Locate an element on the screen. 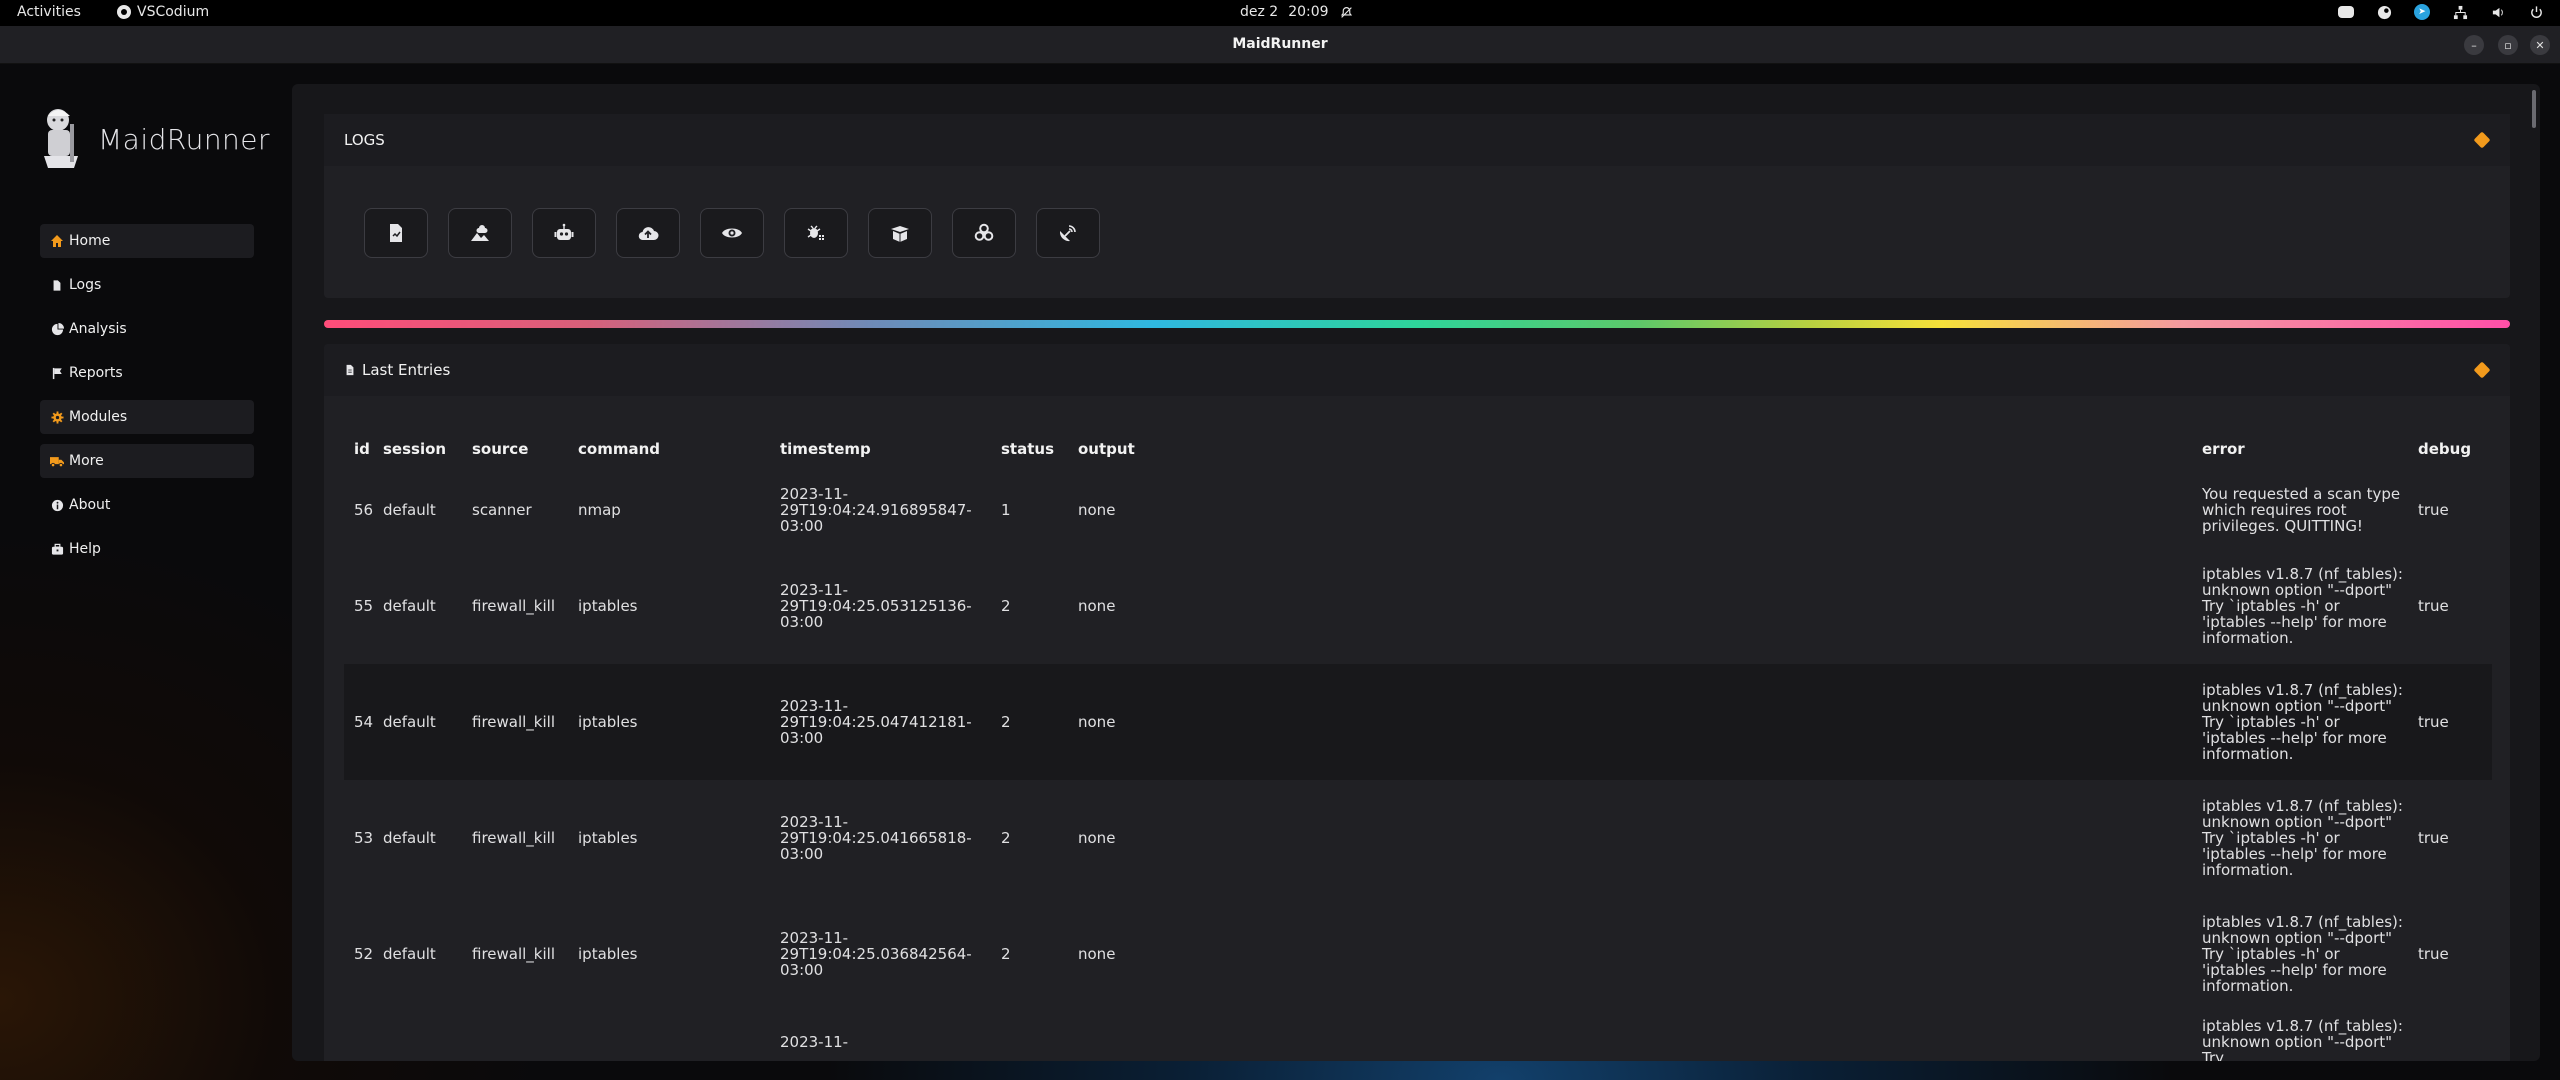  sidebar-item-label: Reports is located at coordinates (96, 373).